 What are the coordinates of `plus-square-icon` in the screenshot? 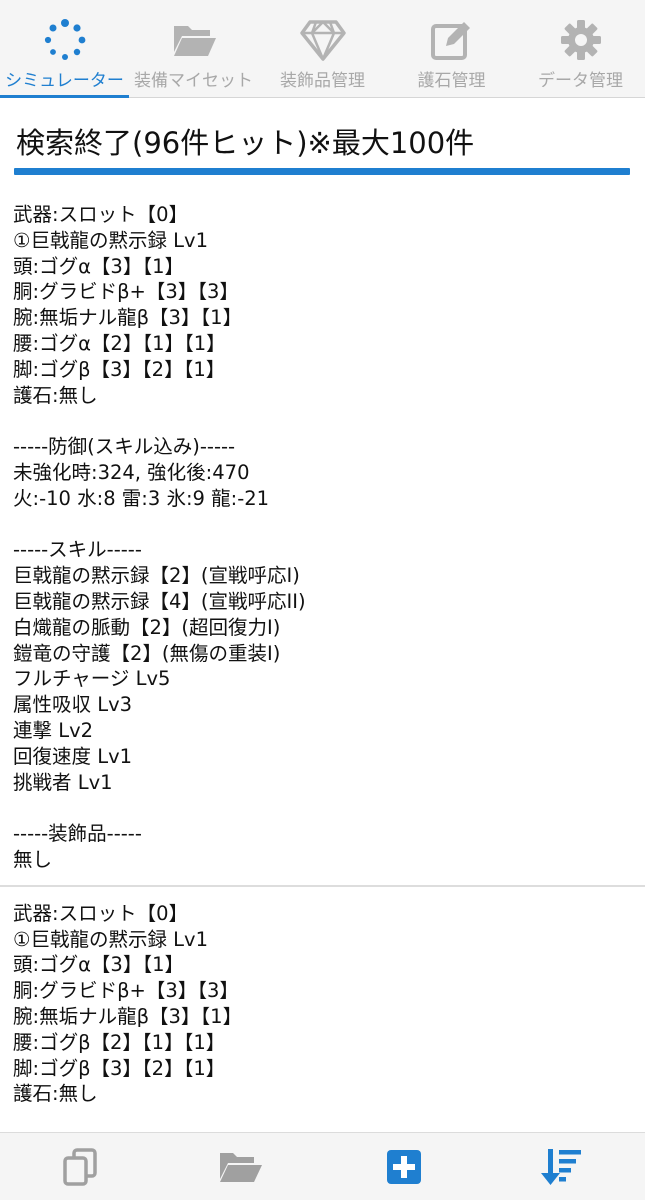 It's located at (404, 1169).